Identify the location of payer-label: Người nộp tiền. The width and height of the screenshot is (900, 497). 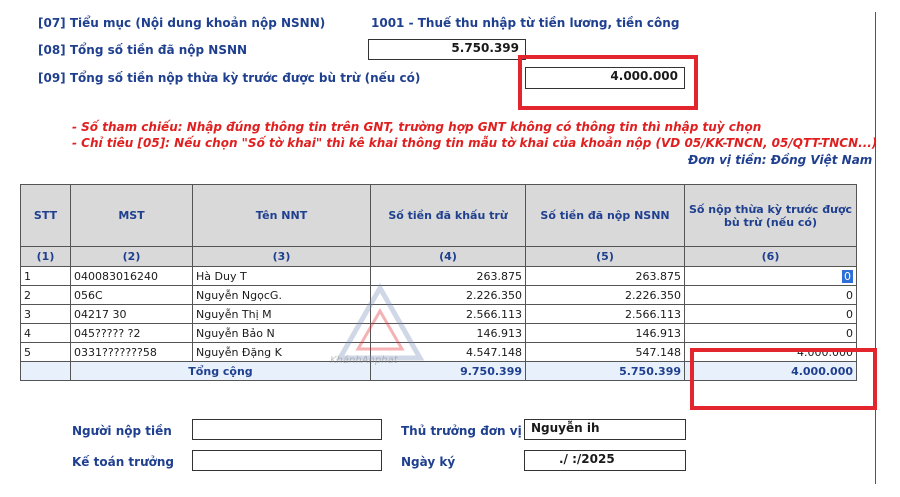
(122, 431).